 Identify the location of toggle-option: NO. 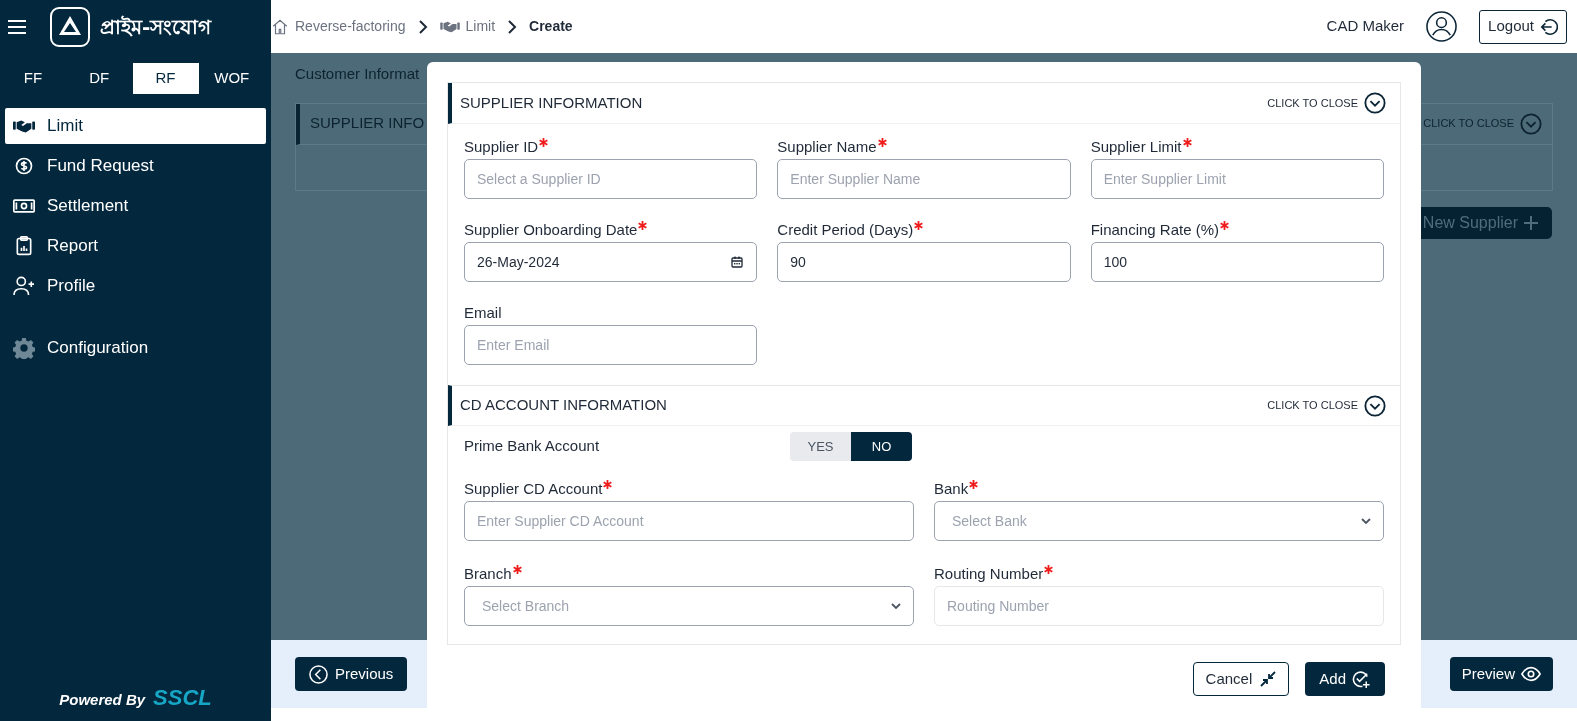
(881, 446).